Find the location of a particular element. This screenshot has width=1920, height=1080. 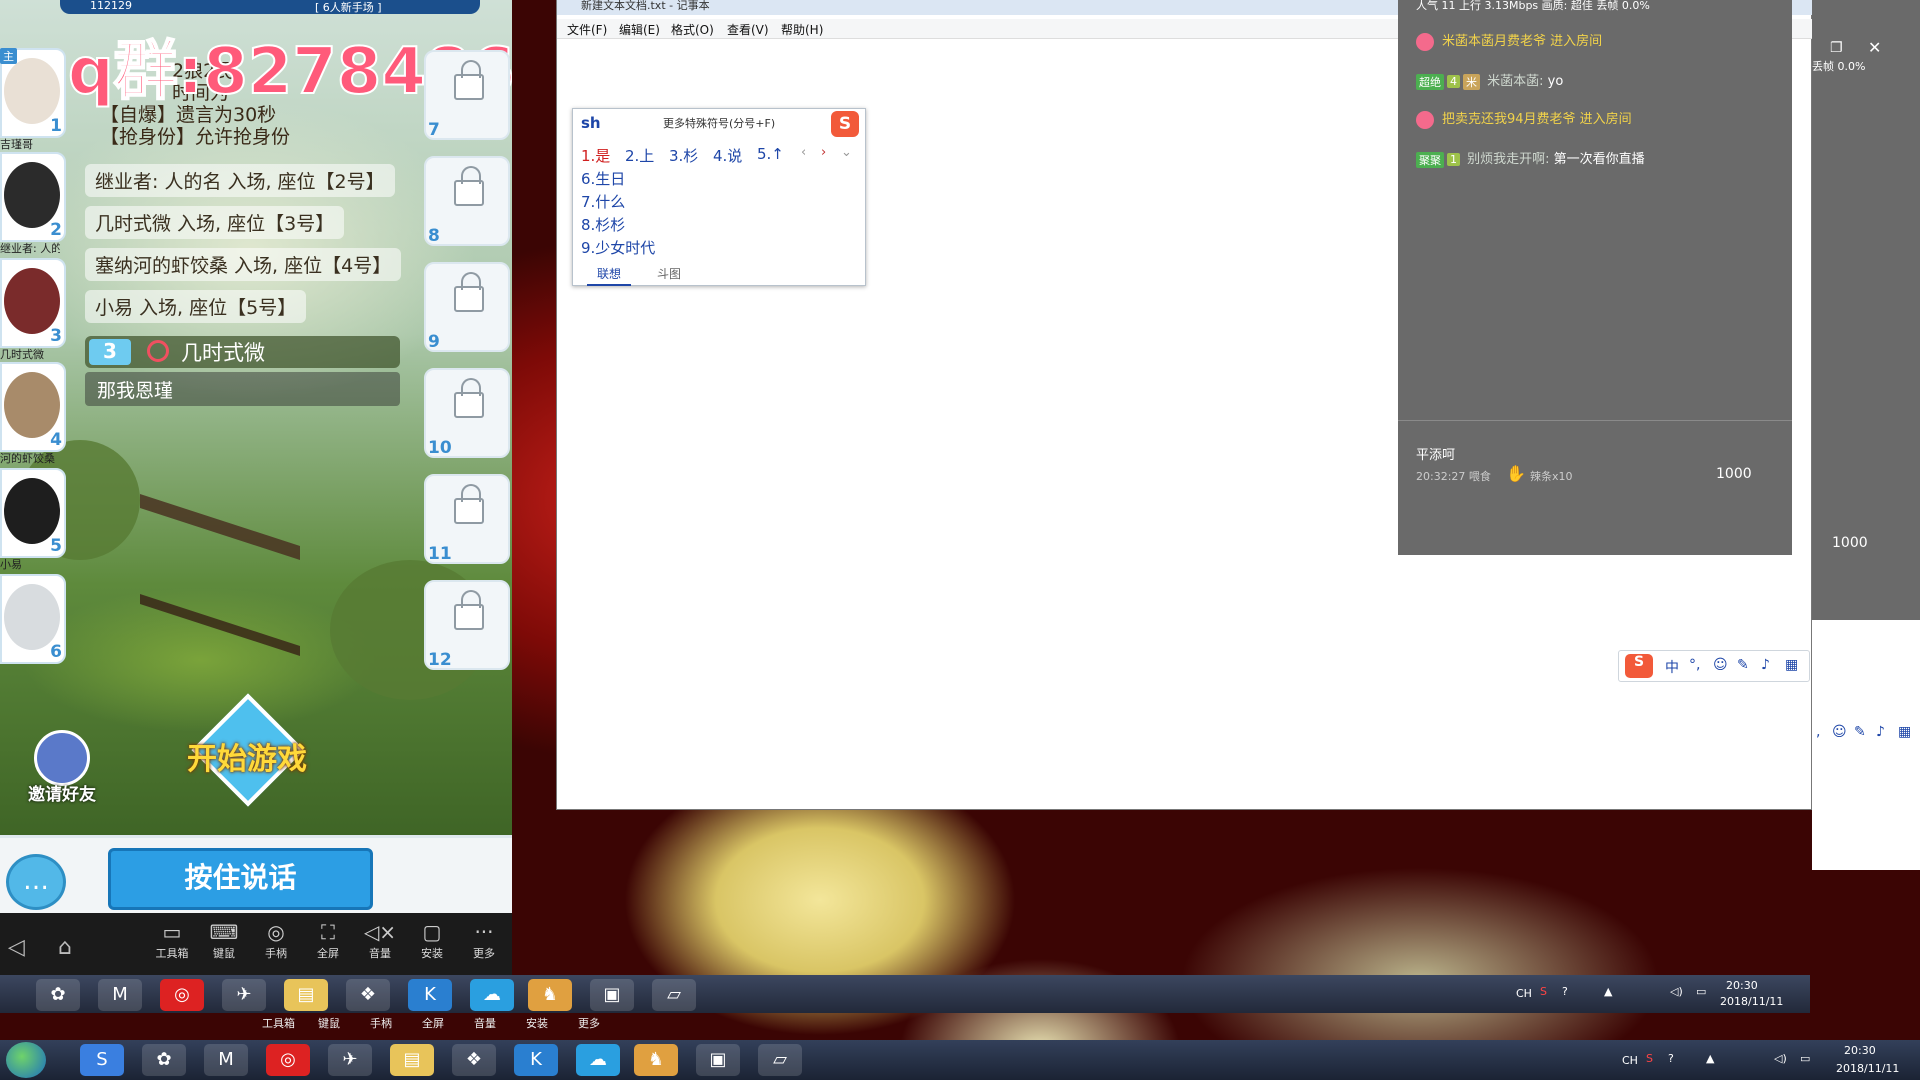

hold-to-talk-button: 按住说话 is located at coordinates (240, 879).